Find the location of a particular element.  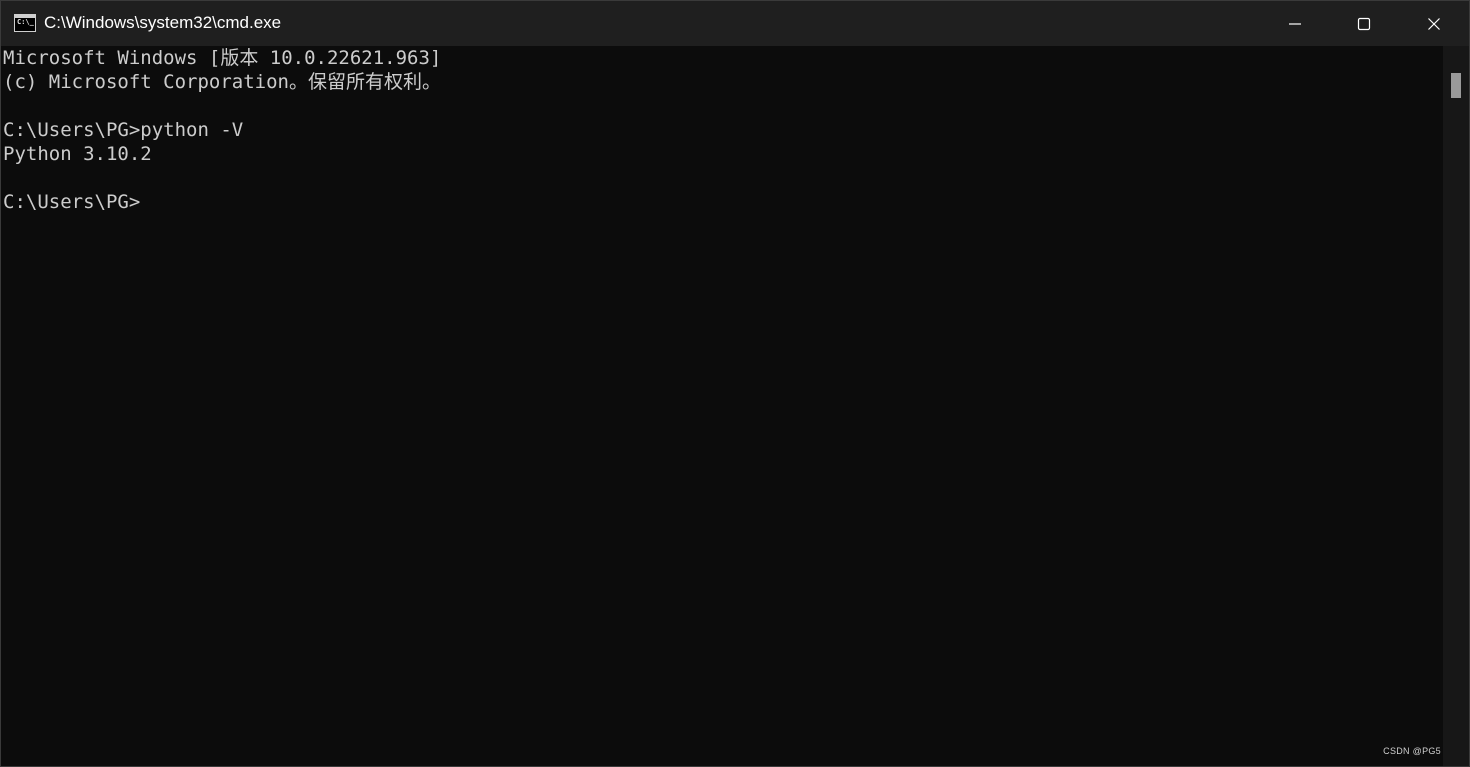

terminal-line: Python 3.10.2 is located at coordinates (77, 154).